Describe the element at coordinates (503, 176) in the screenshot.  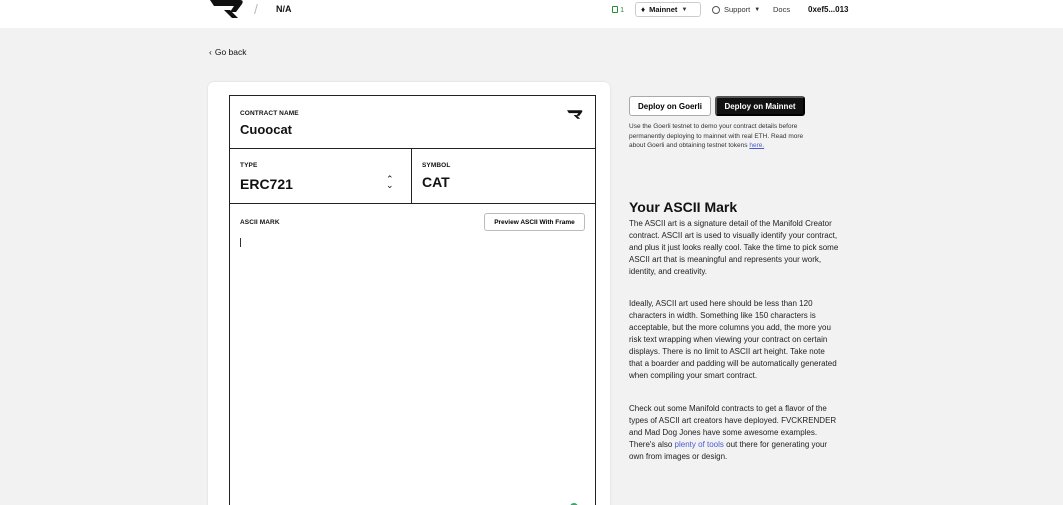
I see `symbol-field: SYMBOL CAT` at that location.